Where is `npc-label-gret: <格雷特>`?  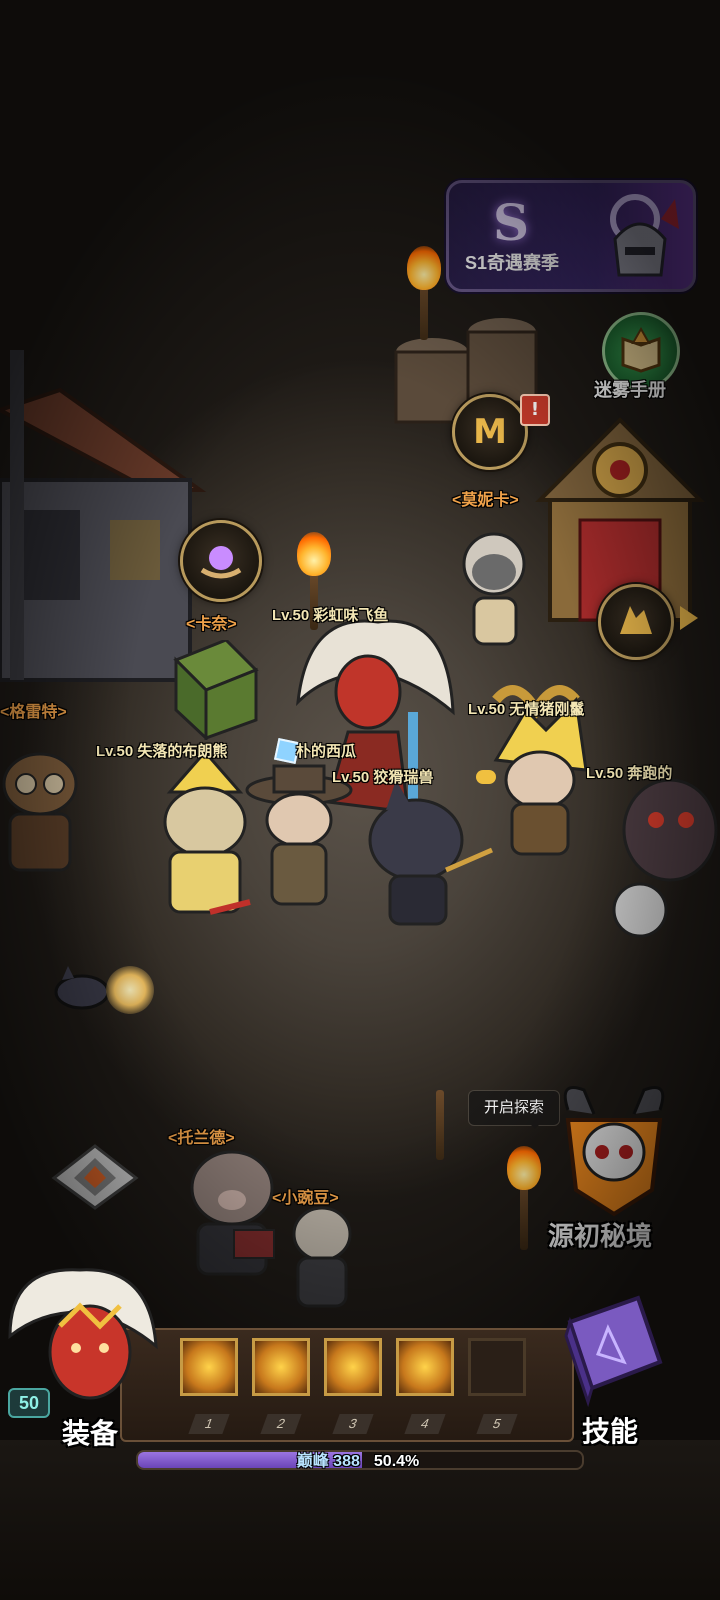
npc-label-gret: <格雷特> is located at coordinates (33, 712).